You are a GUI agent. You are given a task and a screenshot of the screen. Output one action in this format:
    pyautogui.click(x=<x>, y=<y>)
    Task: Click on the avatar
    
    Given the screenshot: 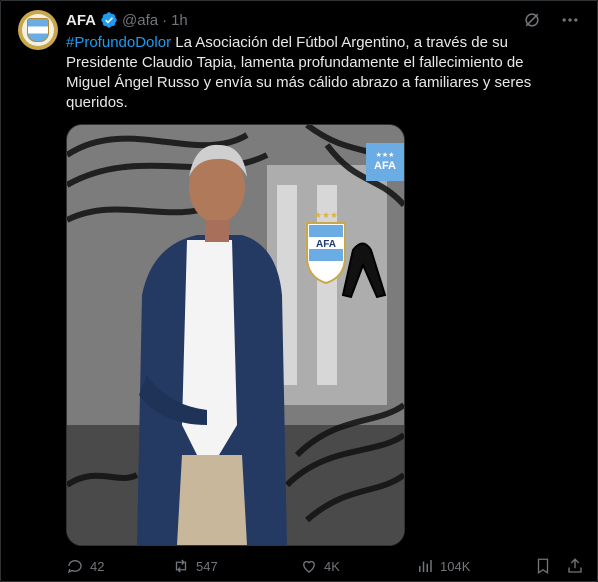 What is the action you would take?
    pyautogui.click(x=38, y=30)
    